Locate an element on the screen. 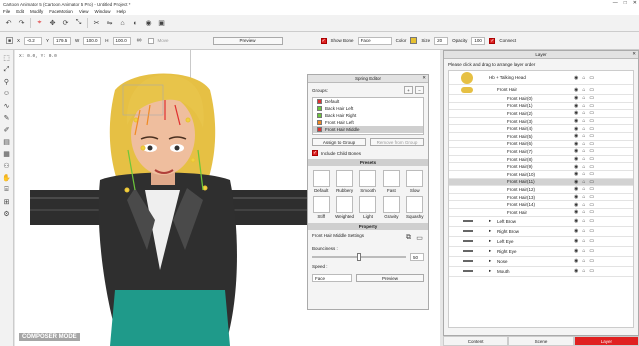 The width and height of the screenshot is (639, 346). menu-help: Help is located at coordinates (121, 11).